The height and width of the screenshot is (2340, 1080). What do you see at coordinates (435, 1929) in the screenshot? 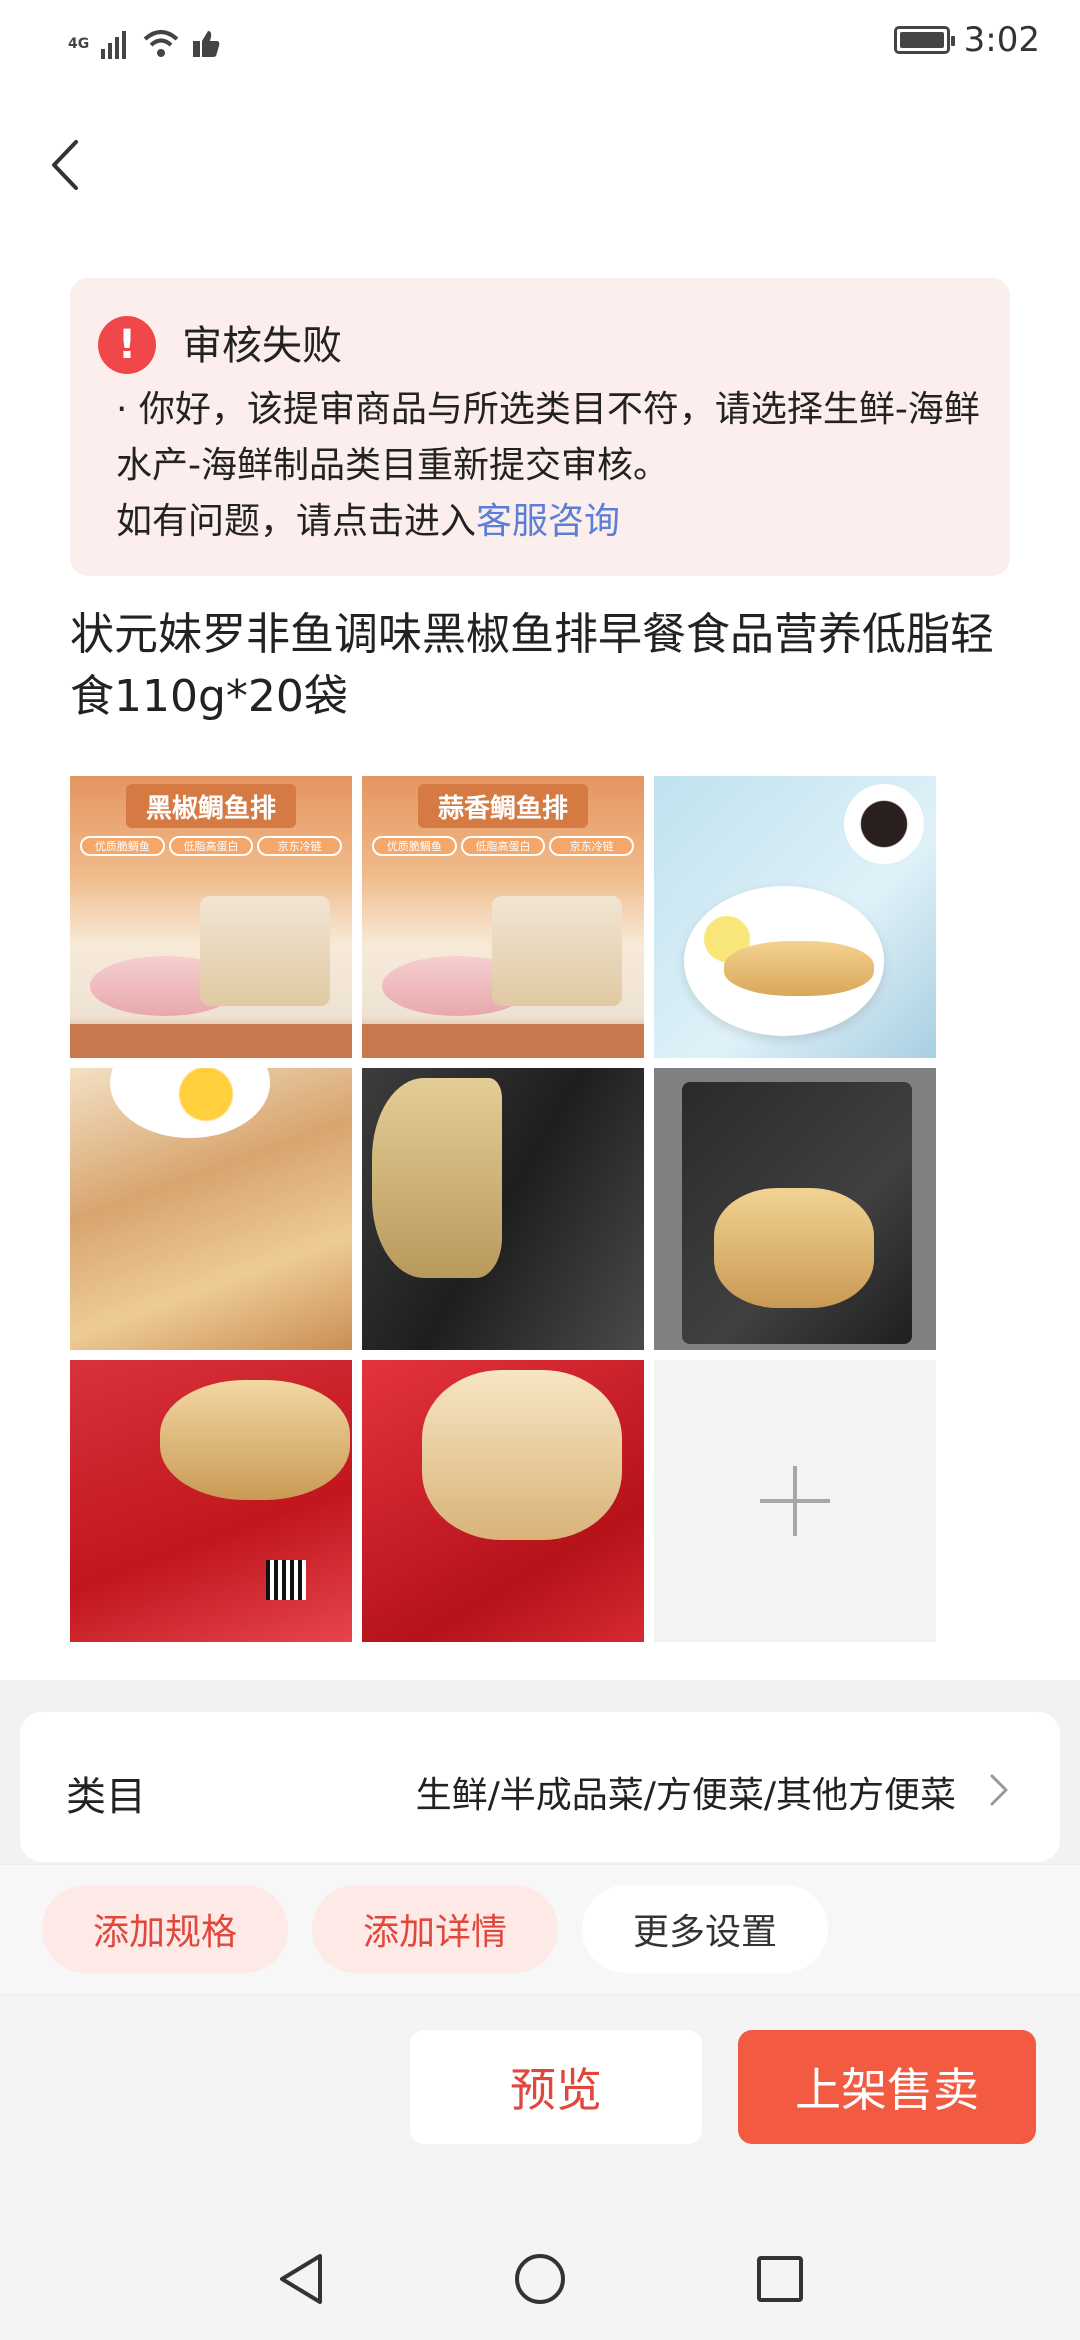
I see `add-detail-button: 添加详情` at bounding box center [435, 1929].